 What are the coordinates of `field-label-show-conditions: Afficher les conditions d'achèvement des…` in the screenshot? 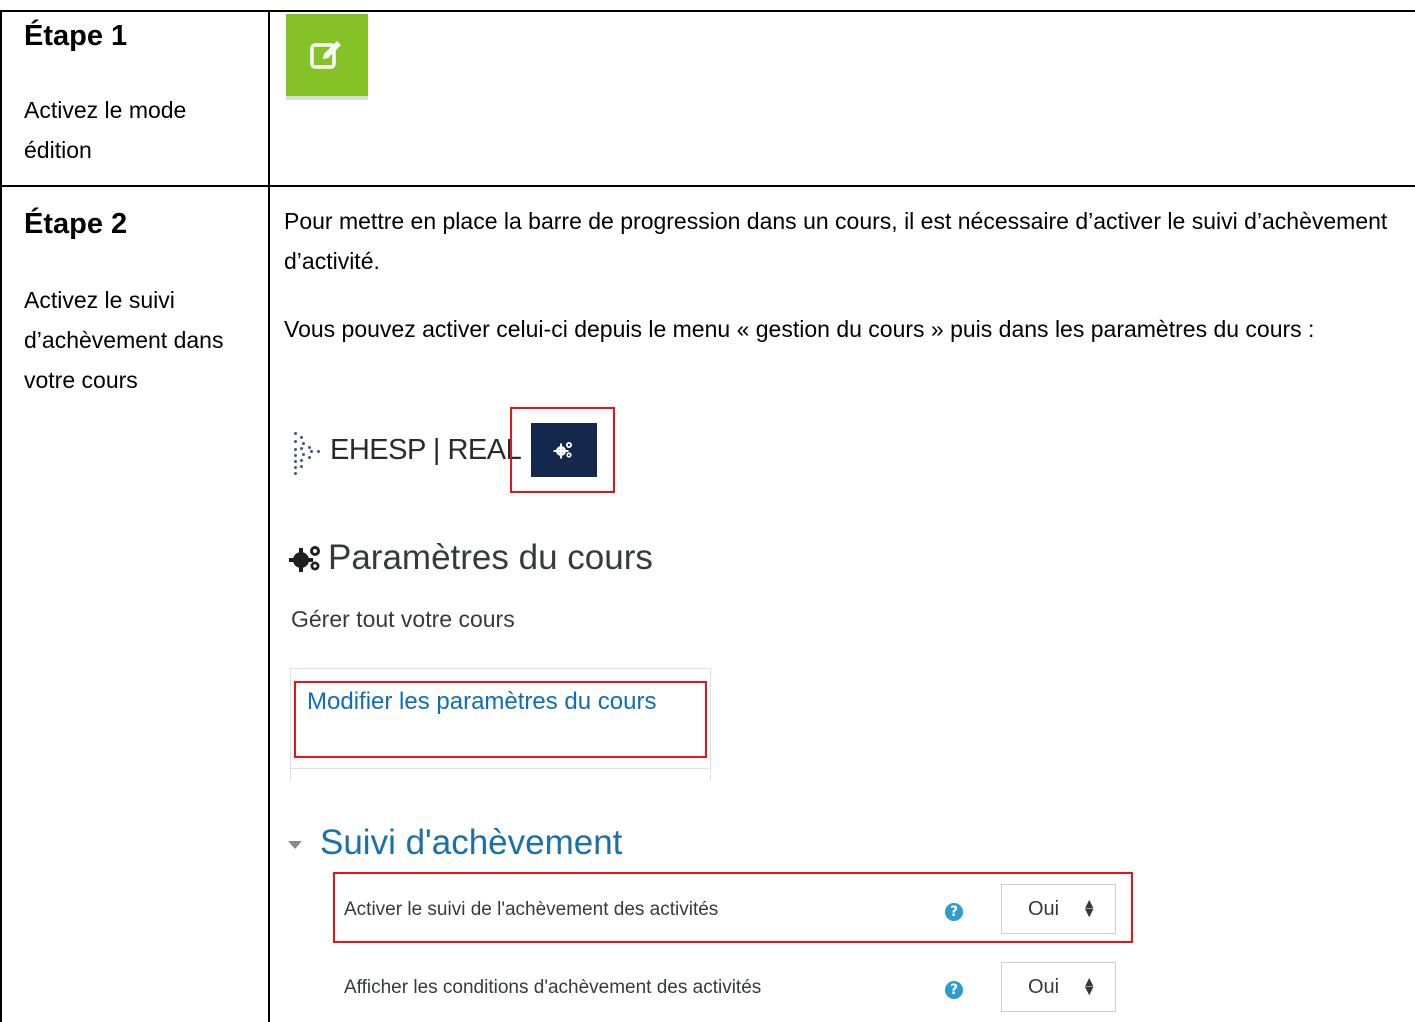 It's located at (553, 987).